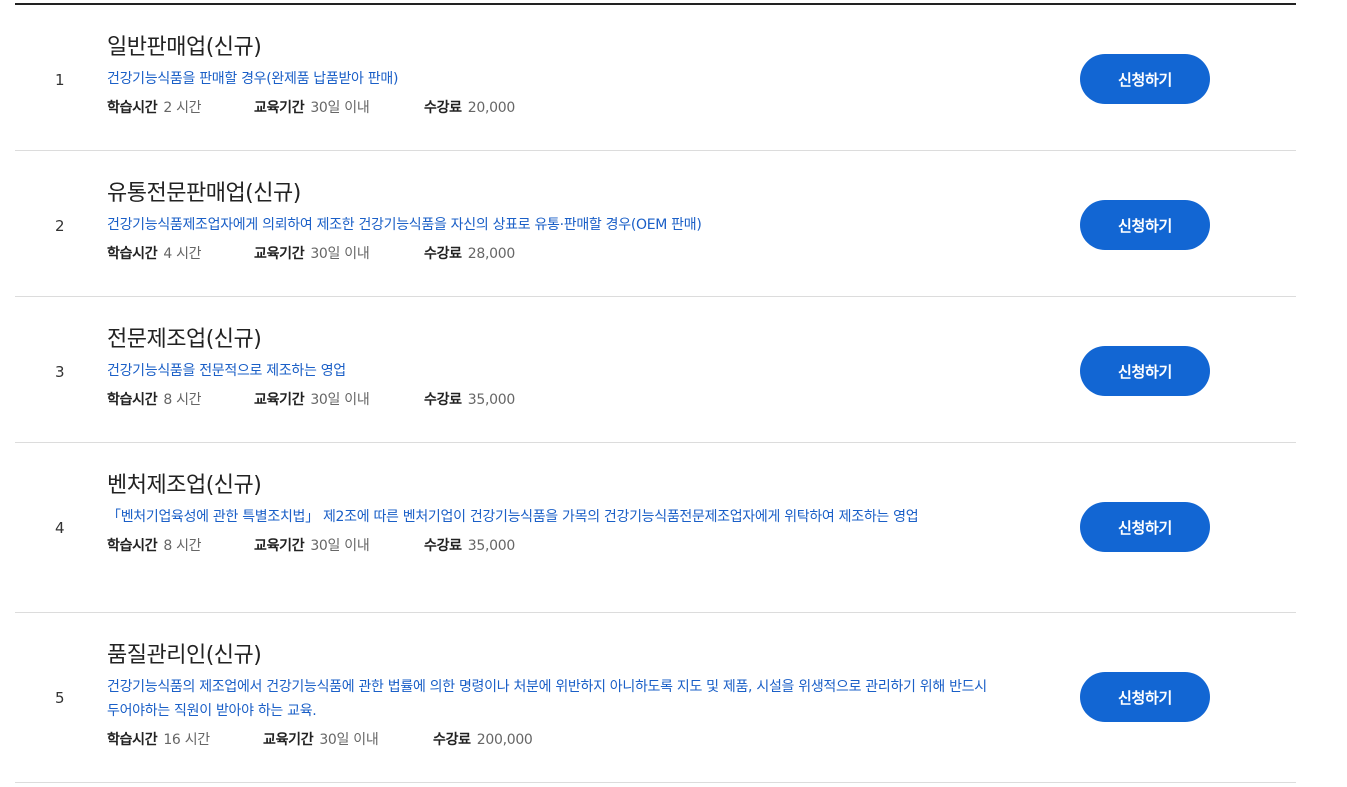 Image resolution: width=1347 pixels, height=787 pixels. Describe the element at coordinates (60, 698) in the screenshot. I see `course-number: 5` at that location.